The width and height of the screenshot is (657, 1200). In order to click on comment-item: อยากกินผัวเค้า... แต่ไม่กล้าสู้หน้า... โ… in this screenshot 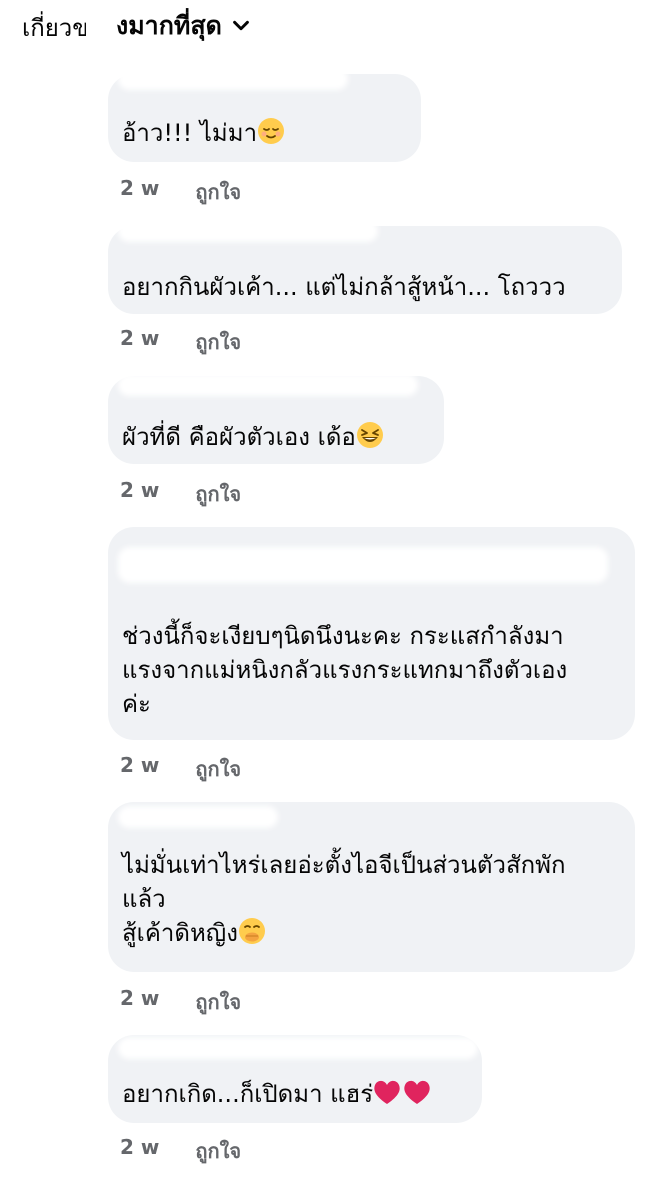, I will do `click(365, 287)`.